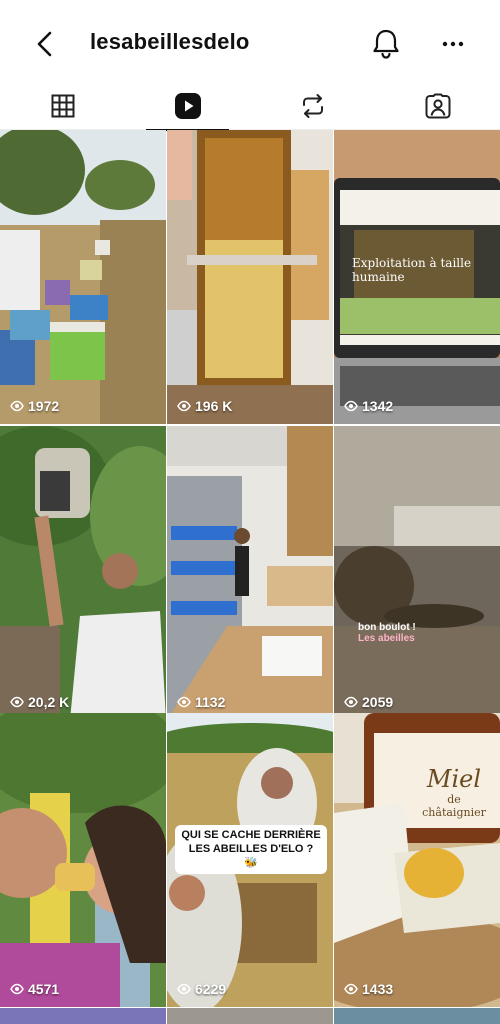 The height and width of the screenshot is (1024, 500). Describe the element at coordinates (46, 44) in the screenshot. I see `back-arrow-icon` at that location.